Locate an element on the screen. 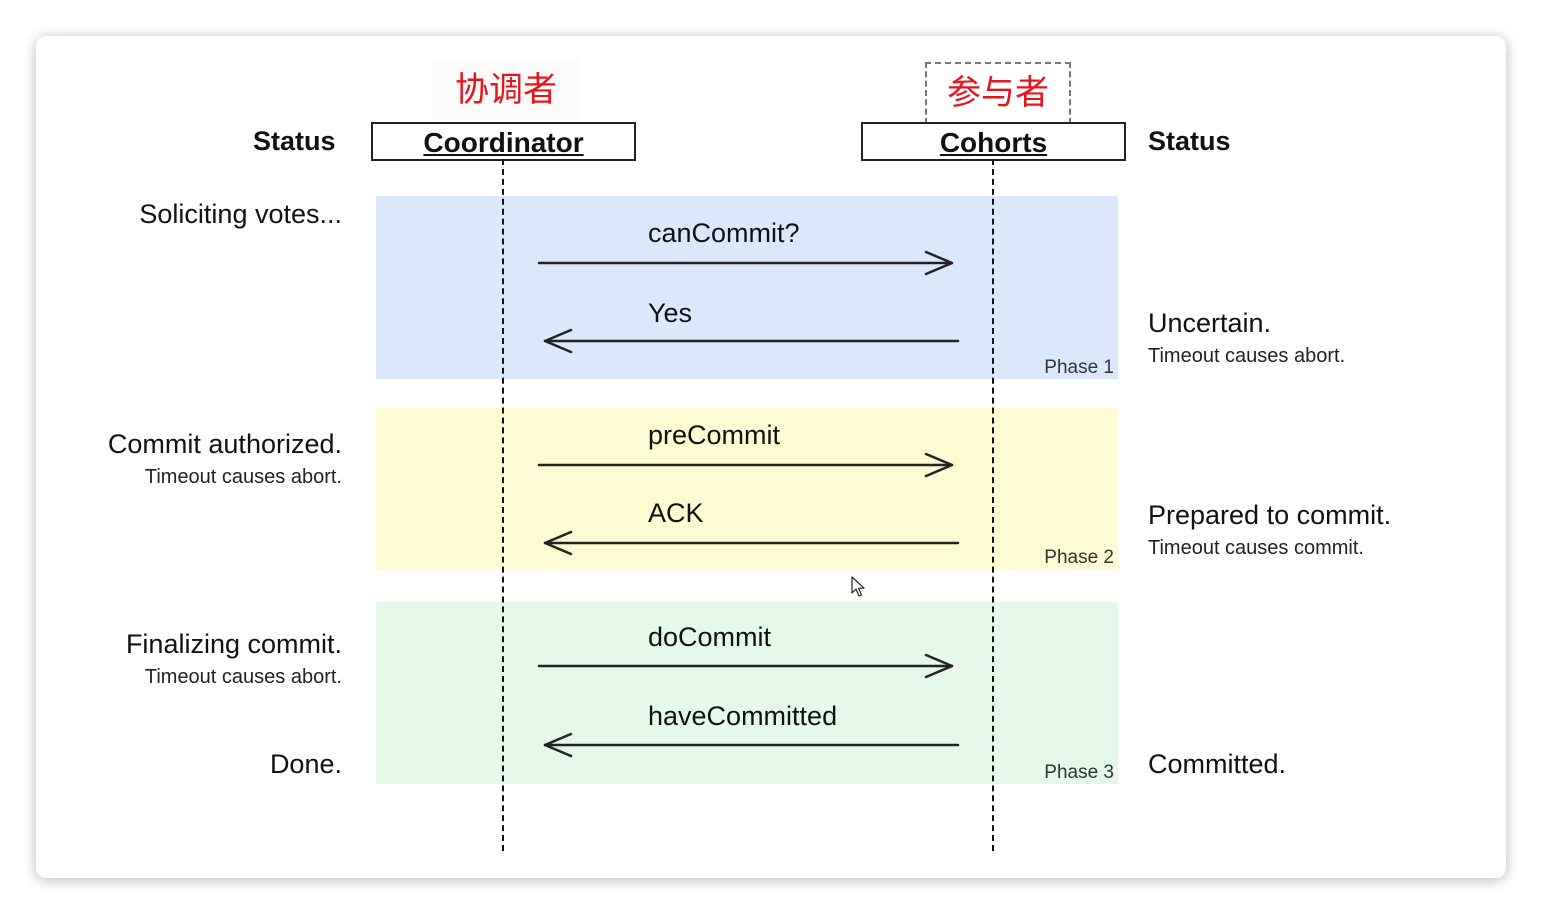  arrow-cancommit is located at coordinates (745, 263).